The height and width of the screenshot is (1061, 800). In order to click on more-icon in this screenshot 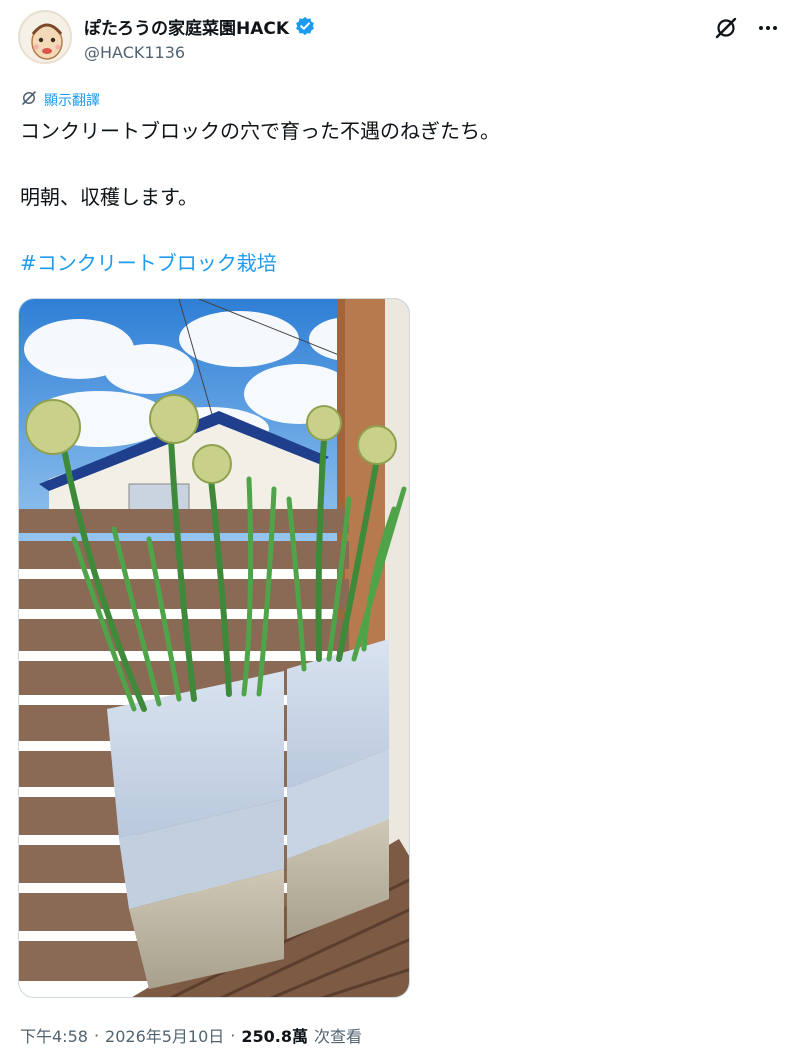, I will do `click(768, 28)`.